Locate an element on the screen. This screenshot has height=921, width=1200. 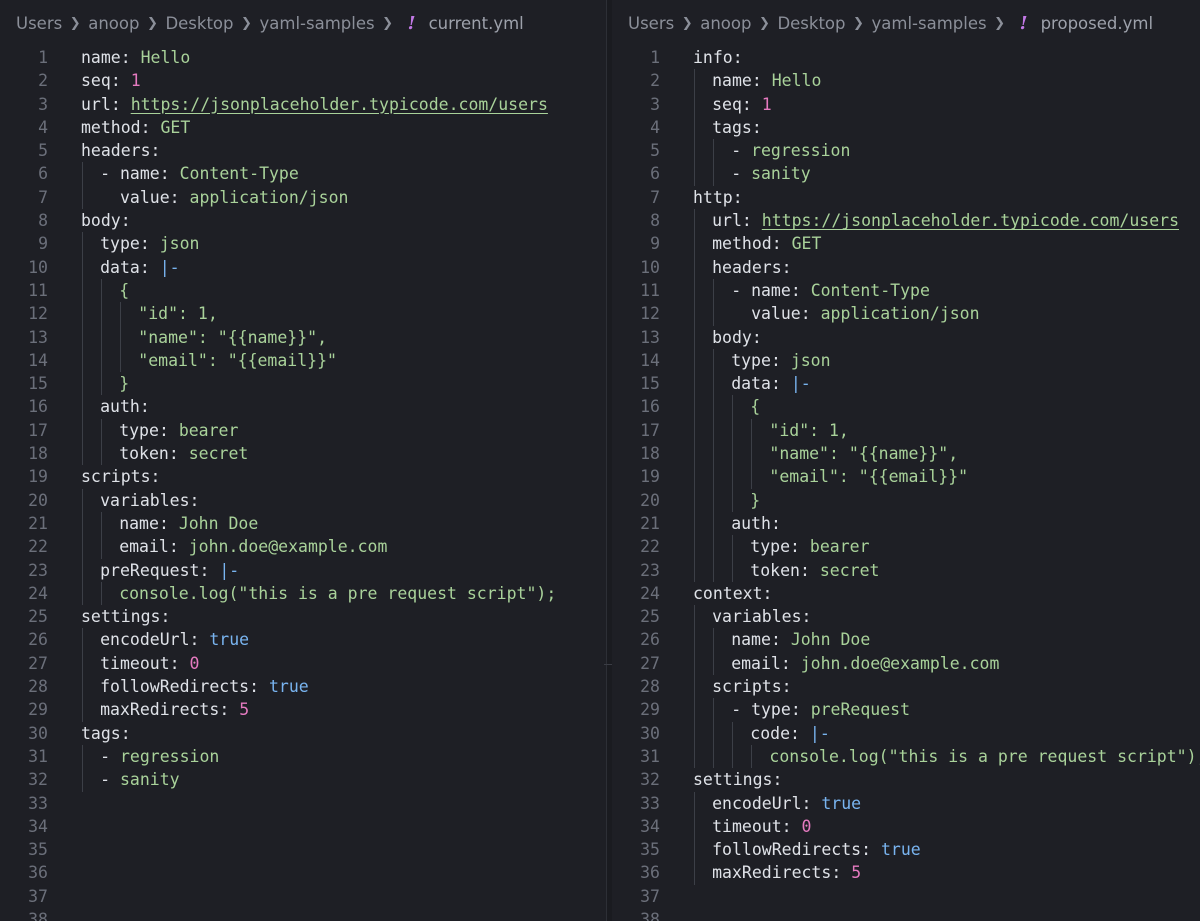
code-line: 6 - sanity is located at coordinates (906, 174).